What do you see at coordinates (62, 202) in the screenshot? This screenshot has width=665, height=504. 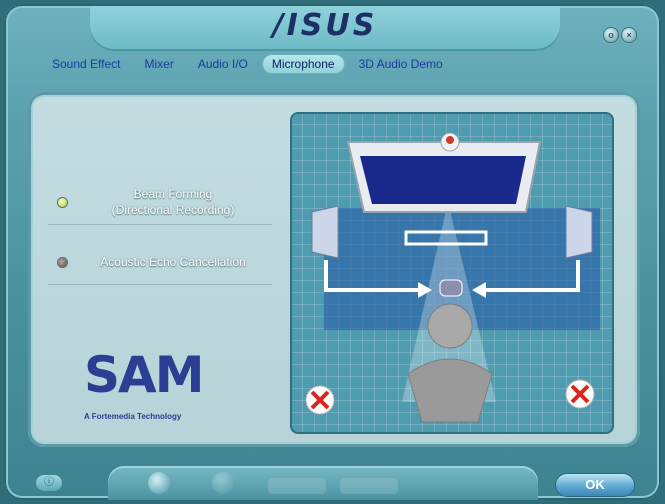 I see `radio-on-icon` at bounding box center [62, 202].